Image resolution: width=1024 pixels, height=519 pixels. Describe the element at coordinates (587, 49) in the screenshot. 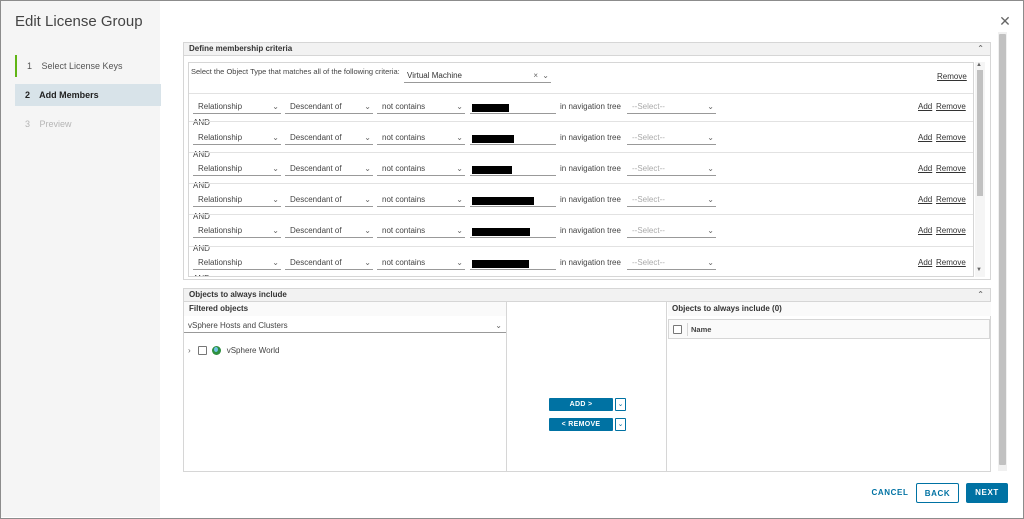

I see `membership-criteria-header: Define membership criteria ⌃` at that location.